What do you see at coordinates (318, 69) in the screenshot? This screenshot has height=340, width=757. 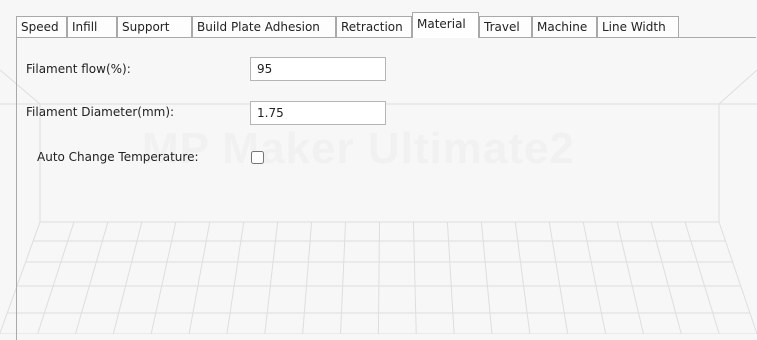 I see `filament-flow-input` at bounding box center [318, 69].